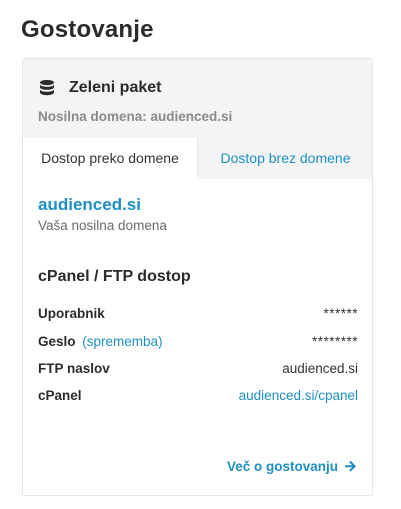 The width and height of the screenshot is (401, 509). I want to click on cpanel-link: audienced.si/cpanel, so click(298, 395).